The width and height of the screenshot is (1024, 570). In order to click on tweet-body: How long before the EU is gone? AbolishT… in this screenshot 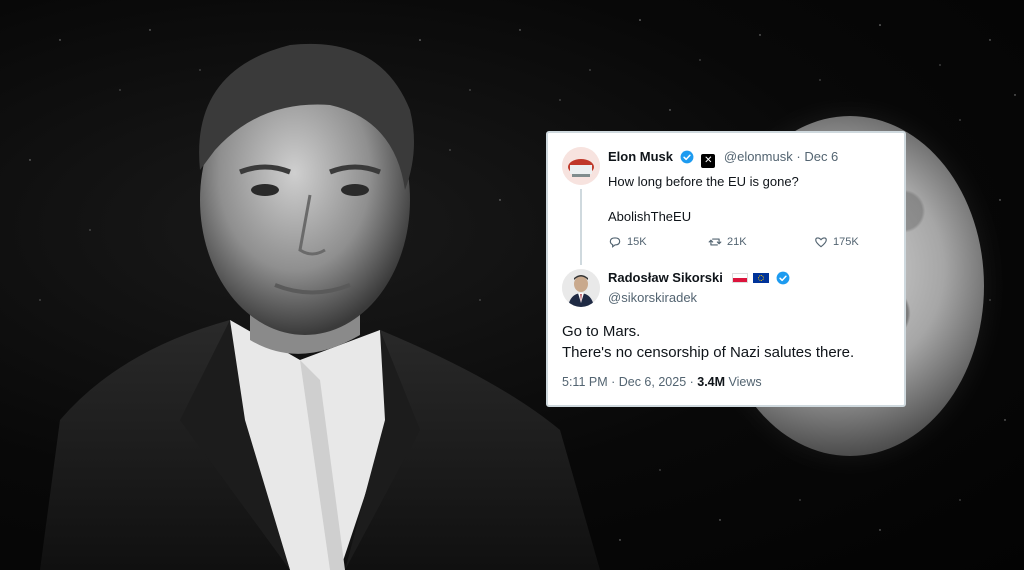, I will do `click(753, 208)`.